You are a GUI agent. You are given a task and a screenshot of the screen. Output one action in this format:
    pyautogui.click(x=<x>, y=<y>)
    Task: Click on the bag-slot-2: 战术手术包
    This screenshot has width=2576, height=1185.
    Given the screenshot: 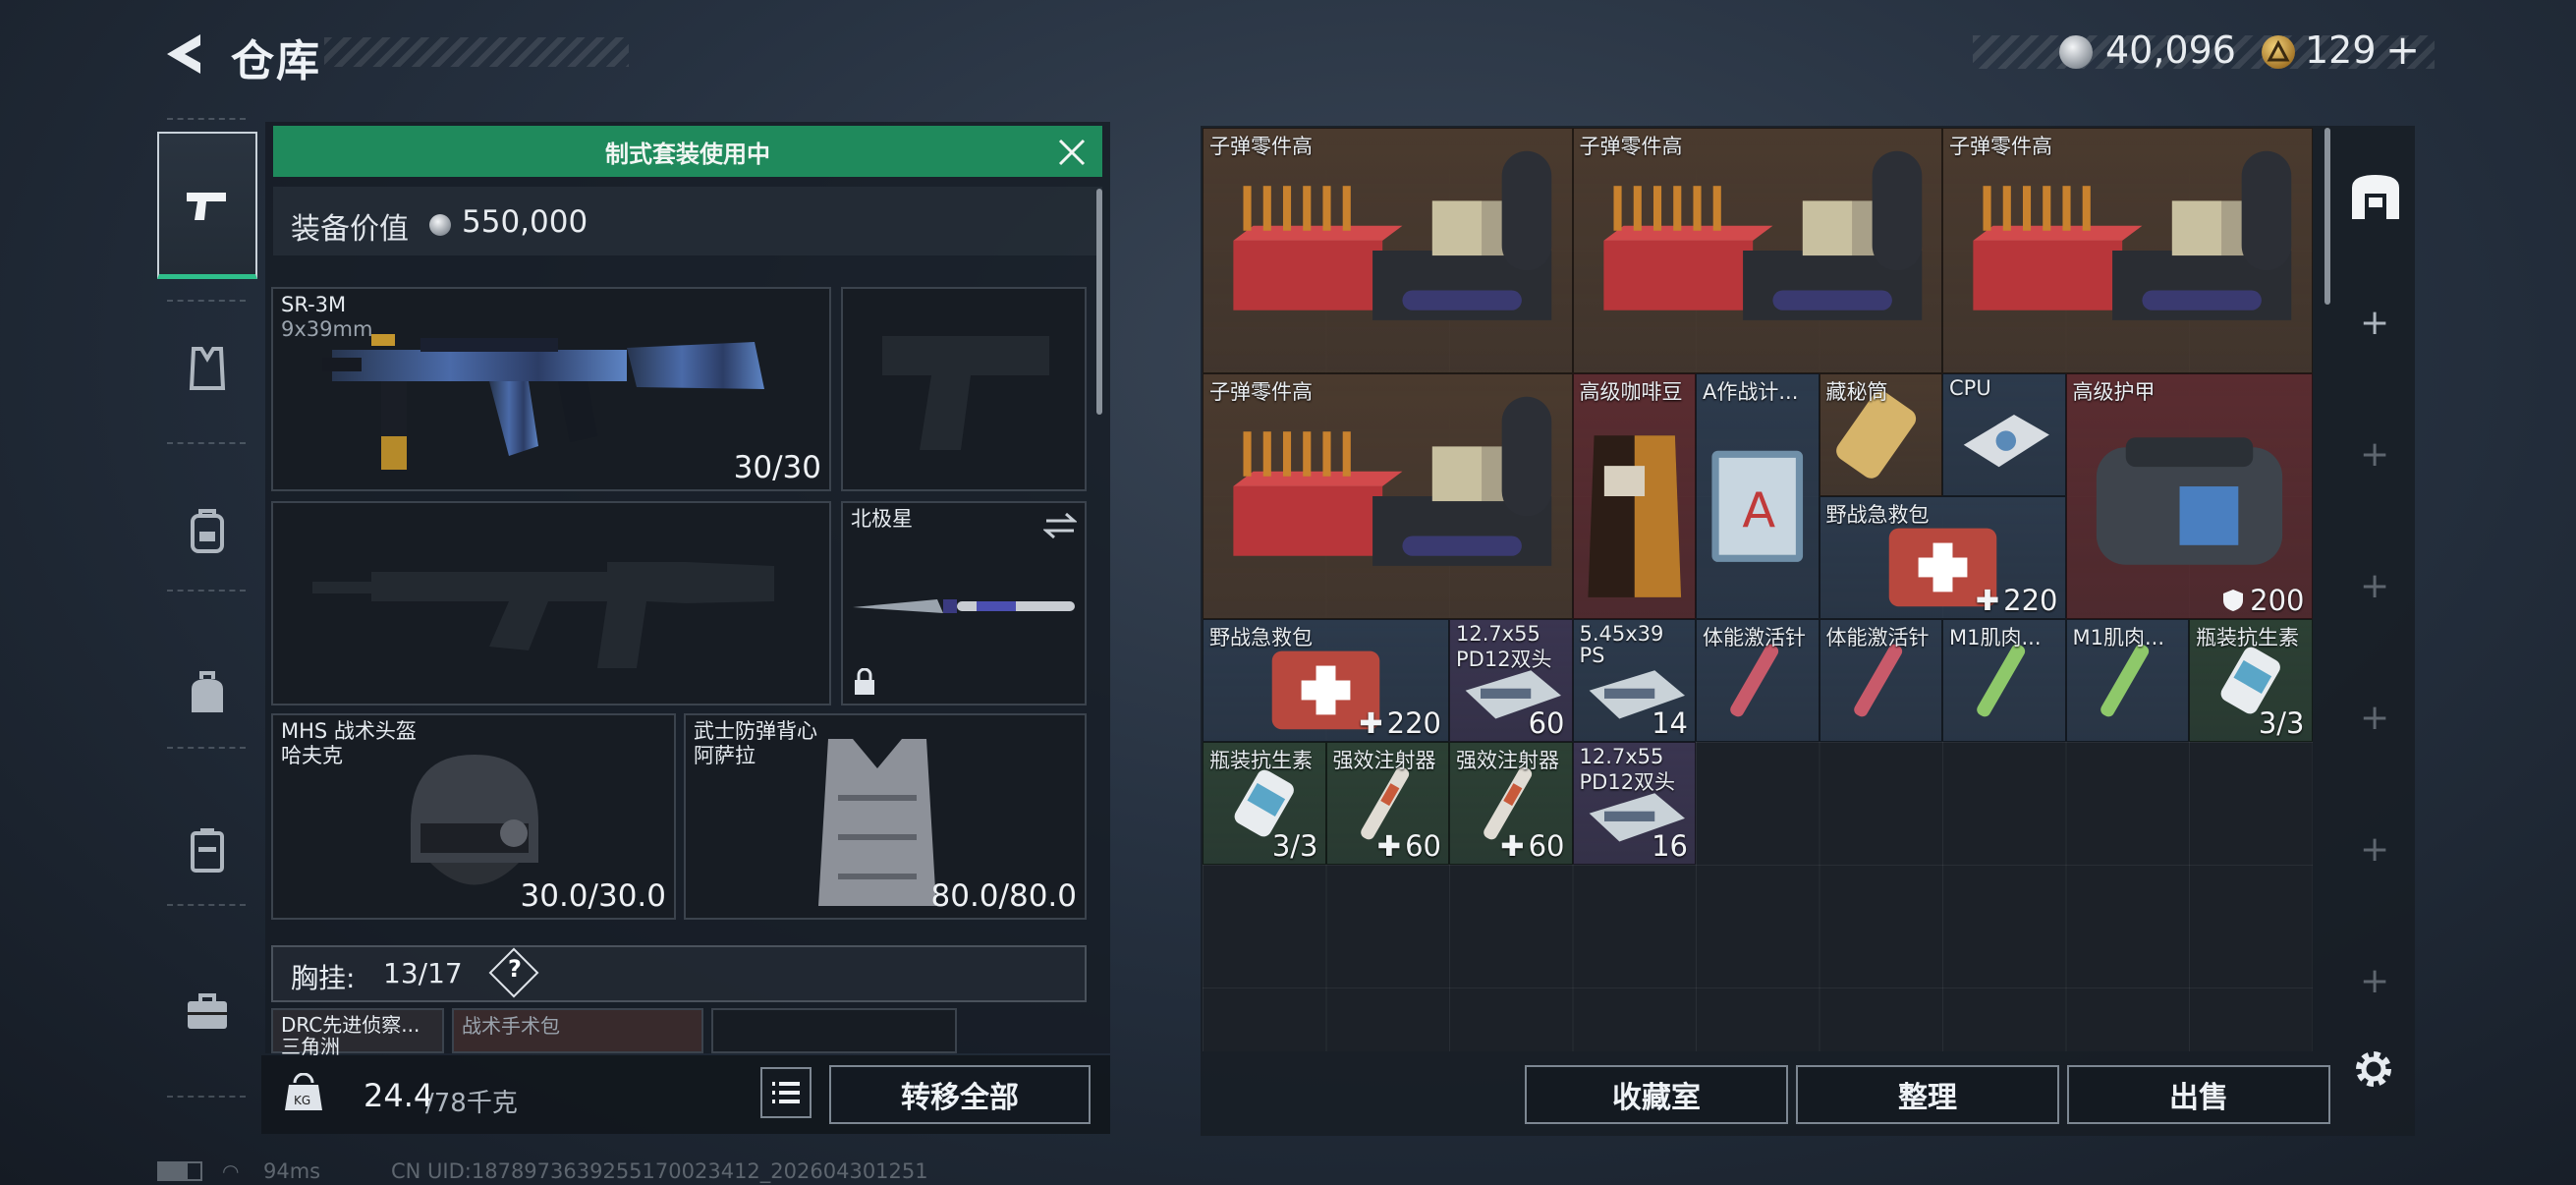 What is the action you would take?
    pyautogui.click(x=577, y=1030)
    